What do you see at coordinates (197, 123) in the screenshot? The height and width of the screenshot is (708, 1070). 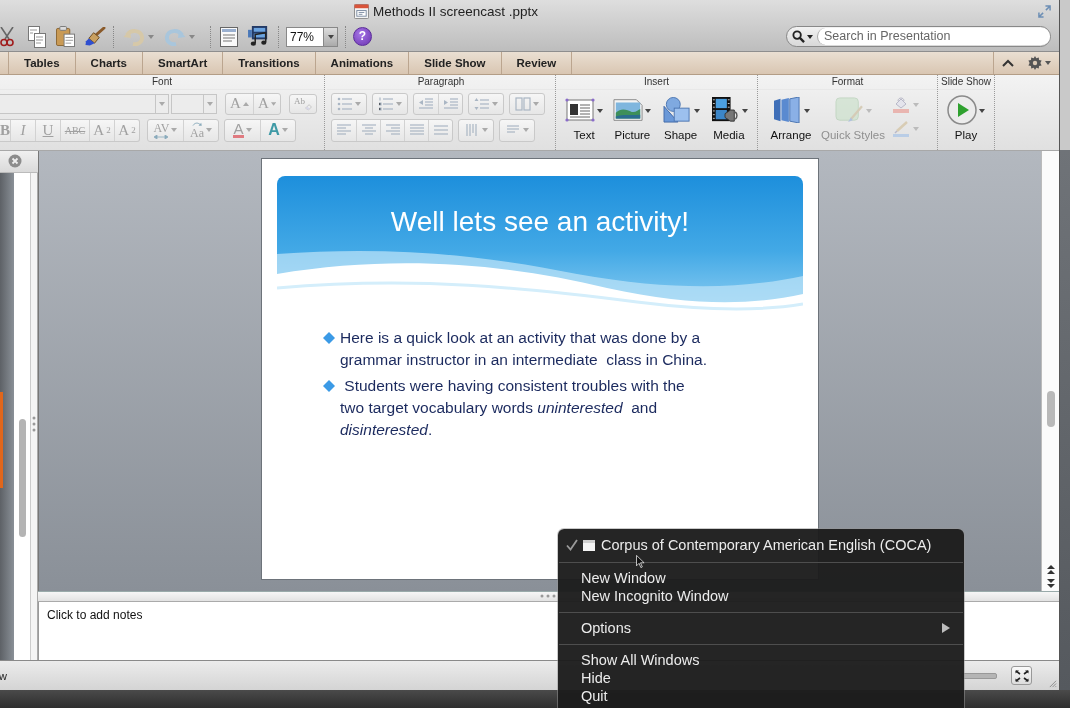 I see `curved-arrow-icon` at bounding box center [197, 123].